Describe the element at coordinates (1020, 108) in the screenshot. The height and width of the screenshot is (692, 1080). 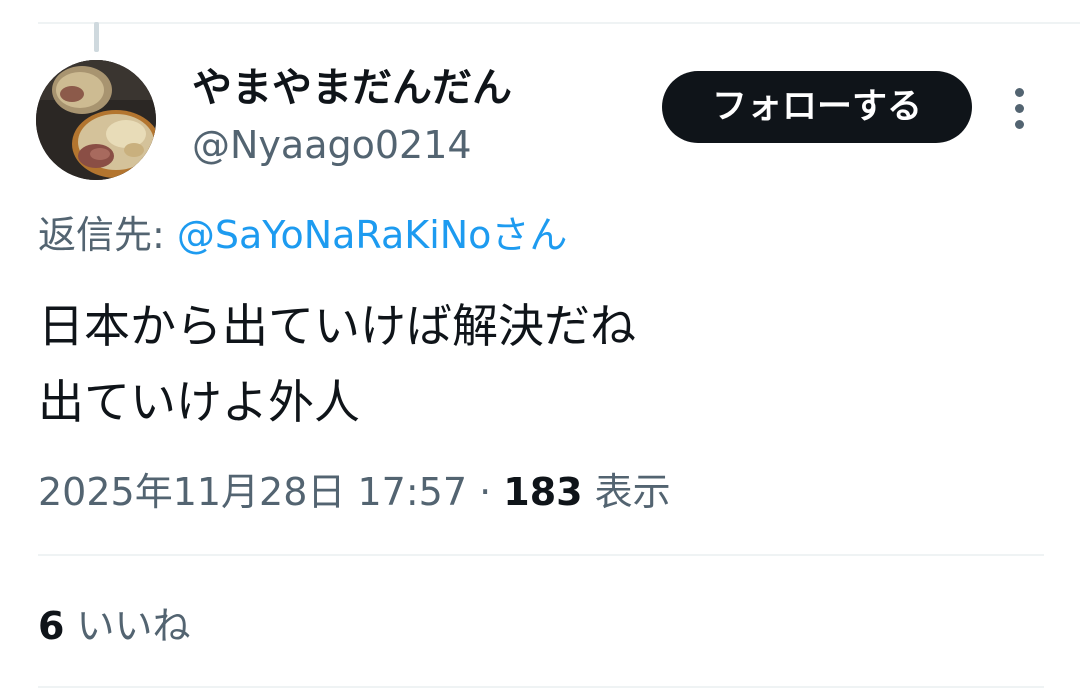
I see `vertical-ellipsis-icon` at that location.